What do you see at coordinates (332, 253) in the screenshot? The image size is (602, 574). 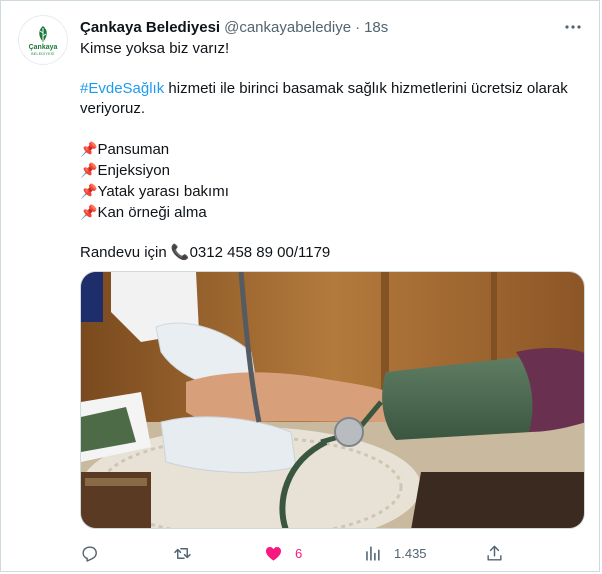 I see `appointment-line: Randevu için 📞0312 458 89 00/1179` at bounding box center [332, 253].